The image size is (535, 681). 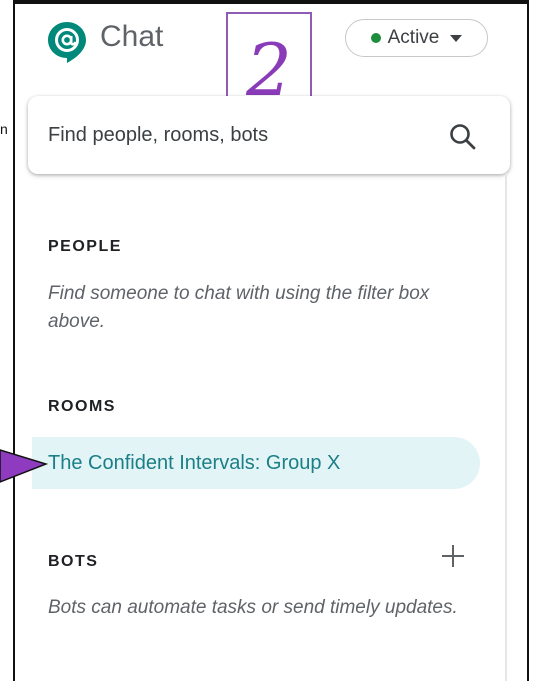 I want to click on chat-logo-icon, so click(x=67, y=42).